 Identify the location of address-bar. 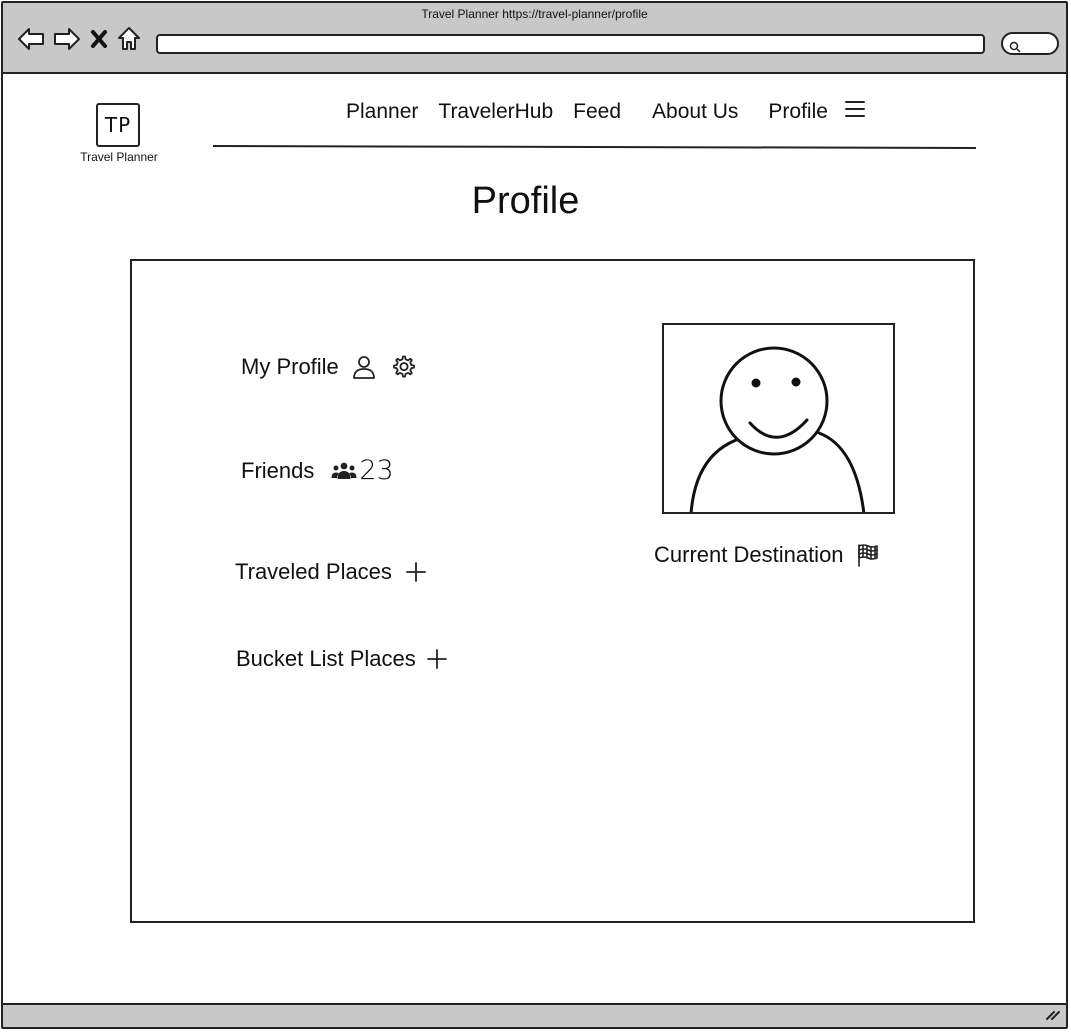
(570, 44).